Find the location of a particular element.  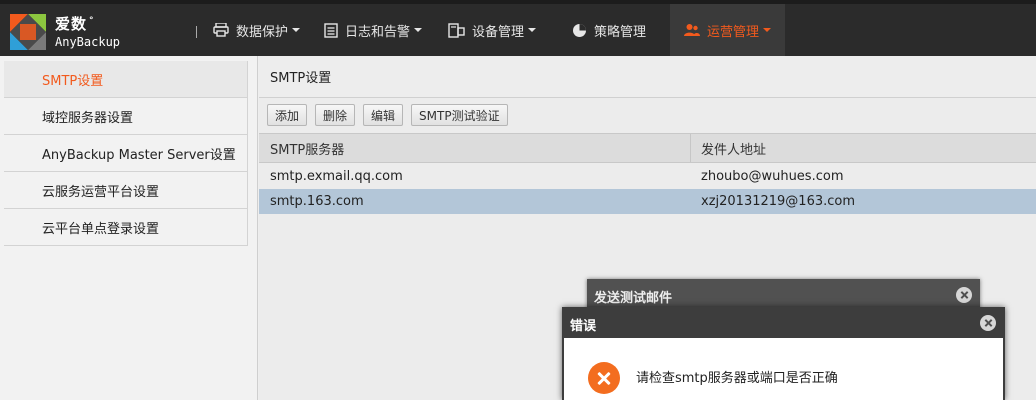

nav-separator is located at coordinates (196, 32).